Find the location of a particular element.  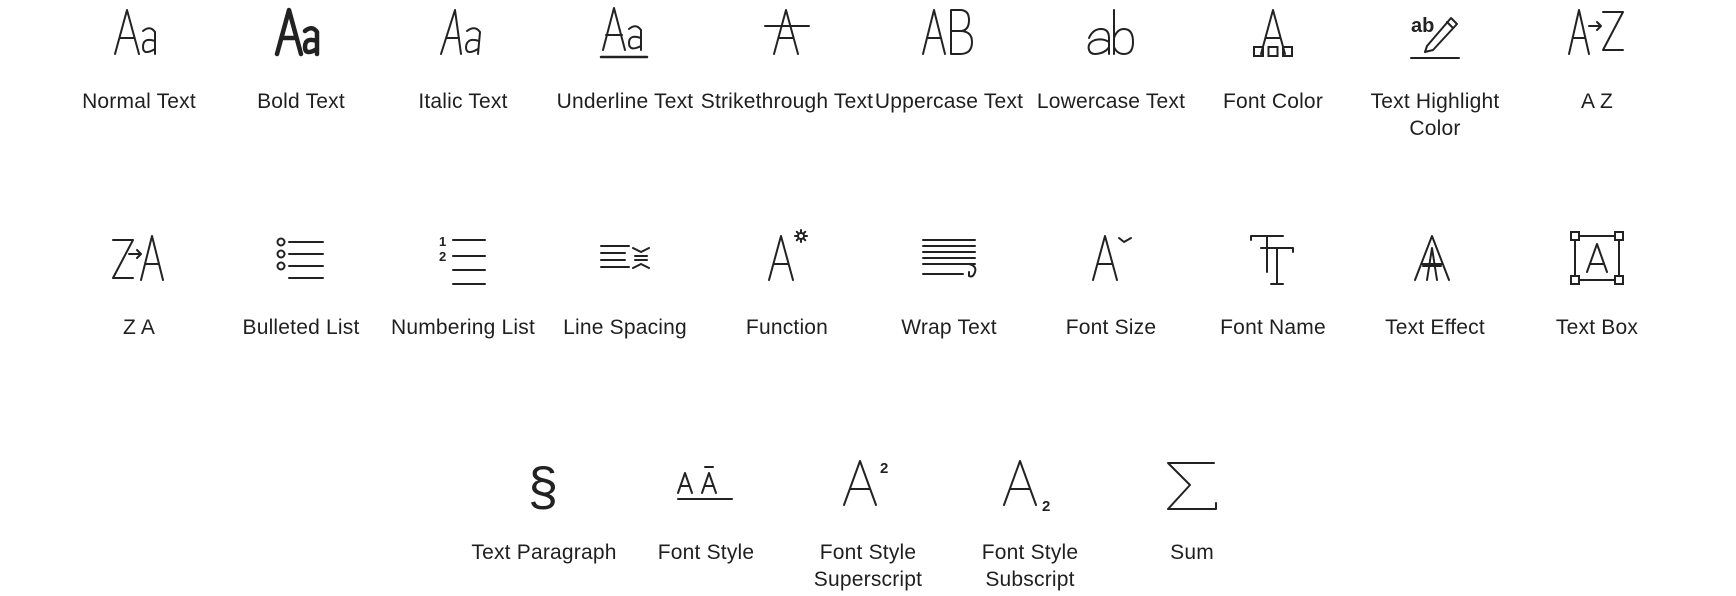

icon-cell: 2 Font Style Subscript is located at coordinates (1030, 521).